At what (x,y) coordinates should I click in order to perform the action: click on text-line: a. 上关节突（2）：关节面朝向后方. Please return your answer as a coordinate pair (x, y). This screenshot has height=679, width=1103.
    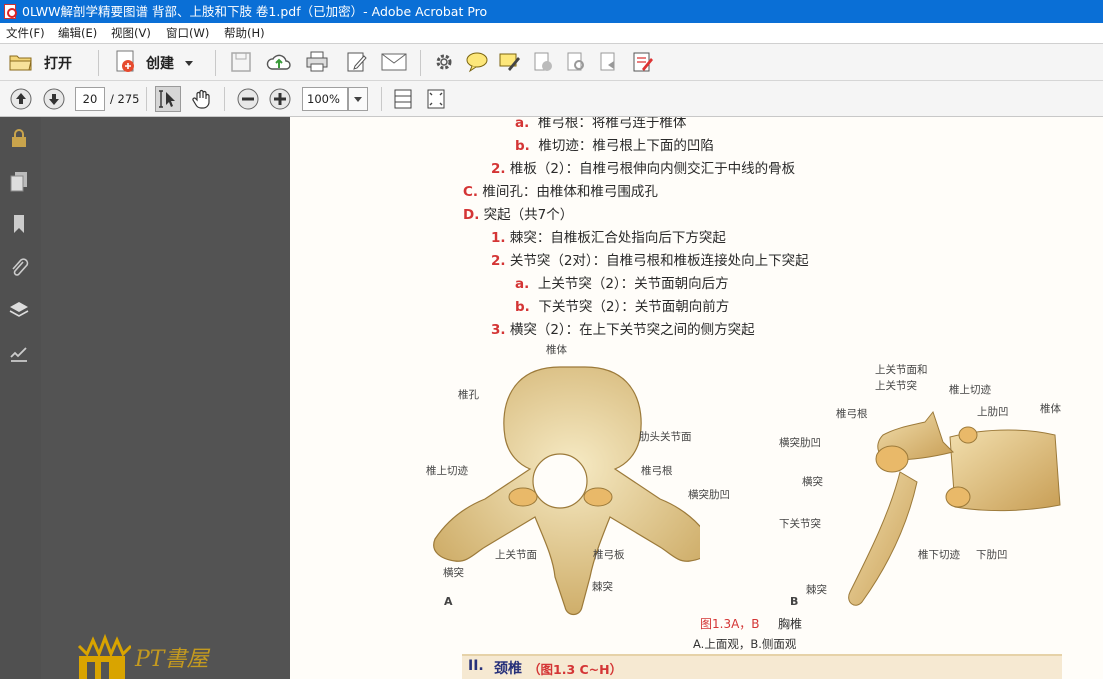
    Looking at the image, I should click on (622, 284).